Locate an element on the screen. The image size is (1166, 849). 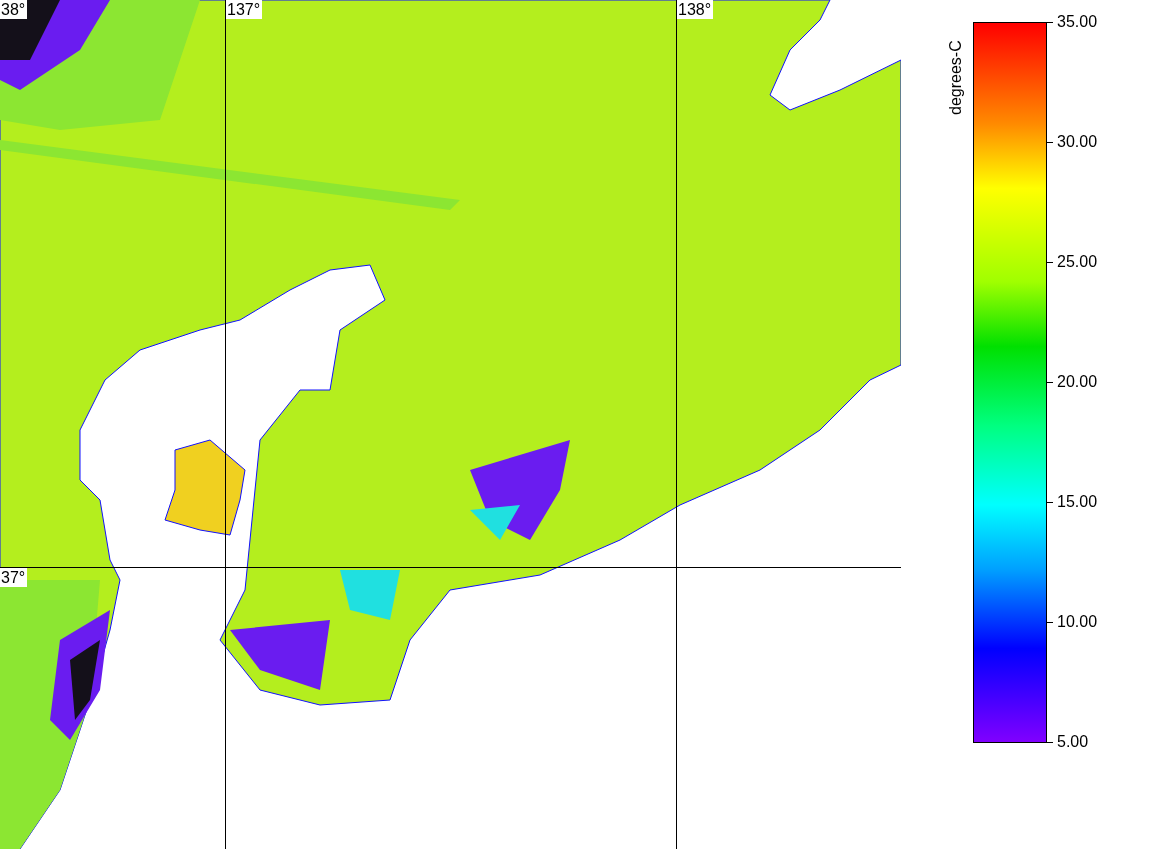
colorbar-title: degrees-C is located at coordinates (956, 77).